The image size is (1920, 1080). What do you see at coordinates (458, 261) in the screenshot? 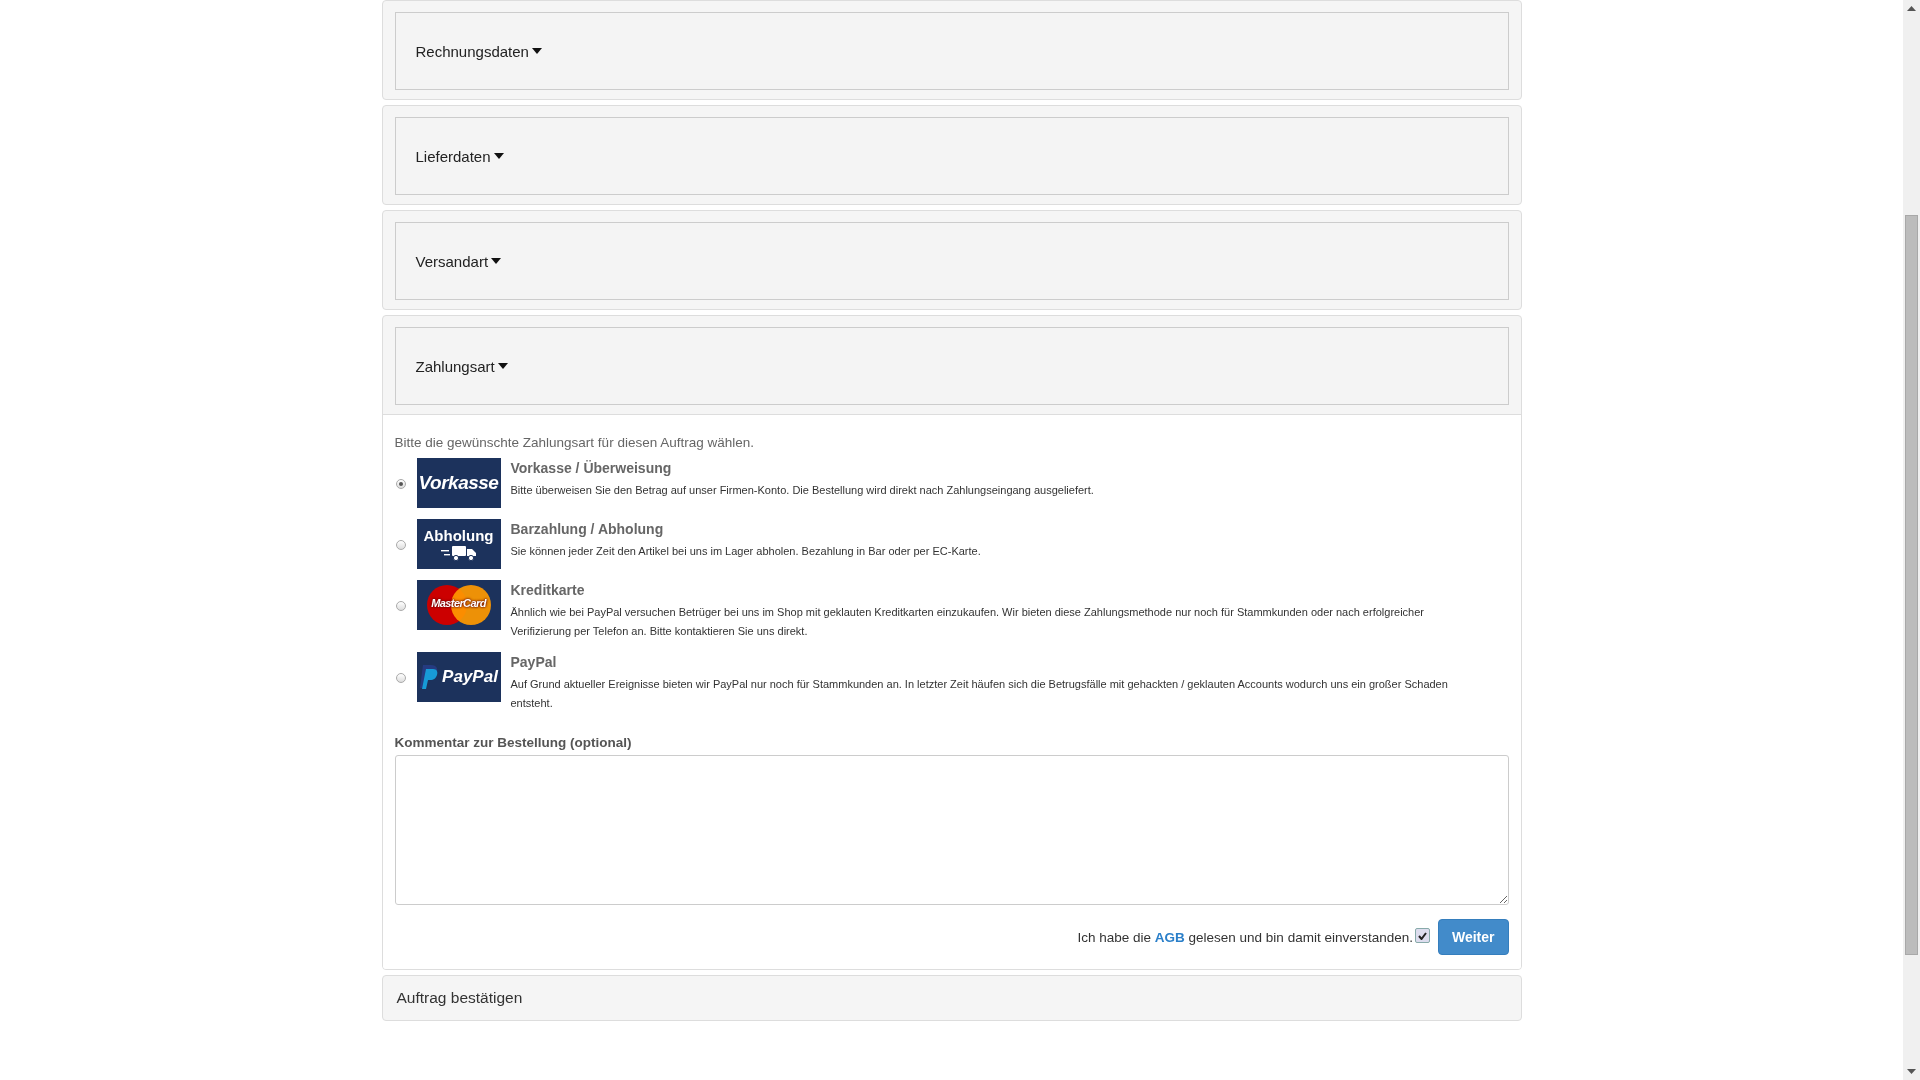
I see `section-toggle: Versandart` at bounding box center [458, 261].